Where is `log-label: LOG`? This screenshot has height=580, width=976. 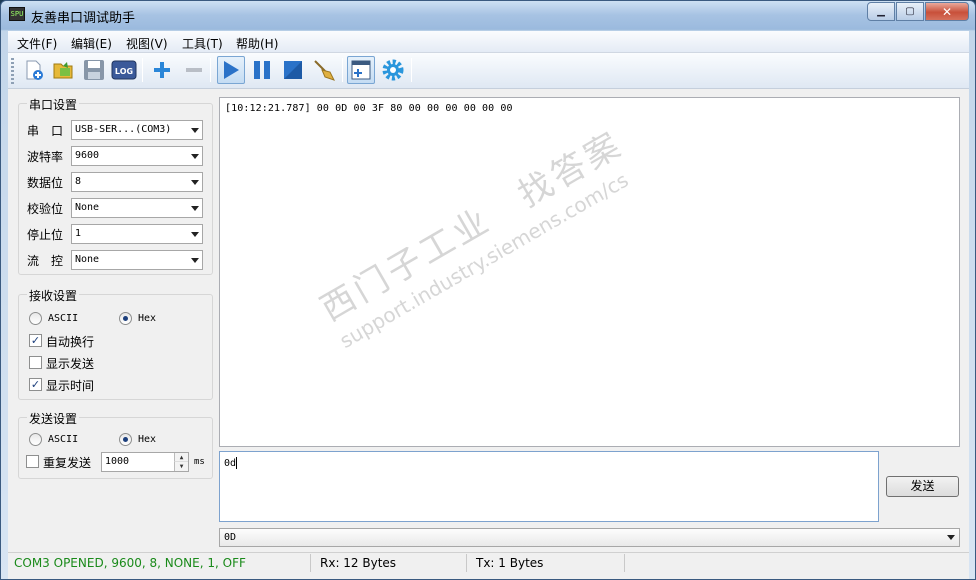 log-label: LOG is located at coordinates (124, 71).